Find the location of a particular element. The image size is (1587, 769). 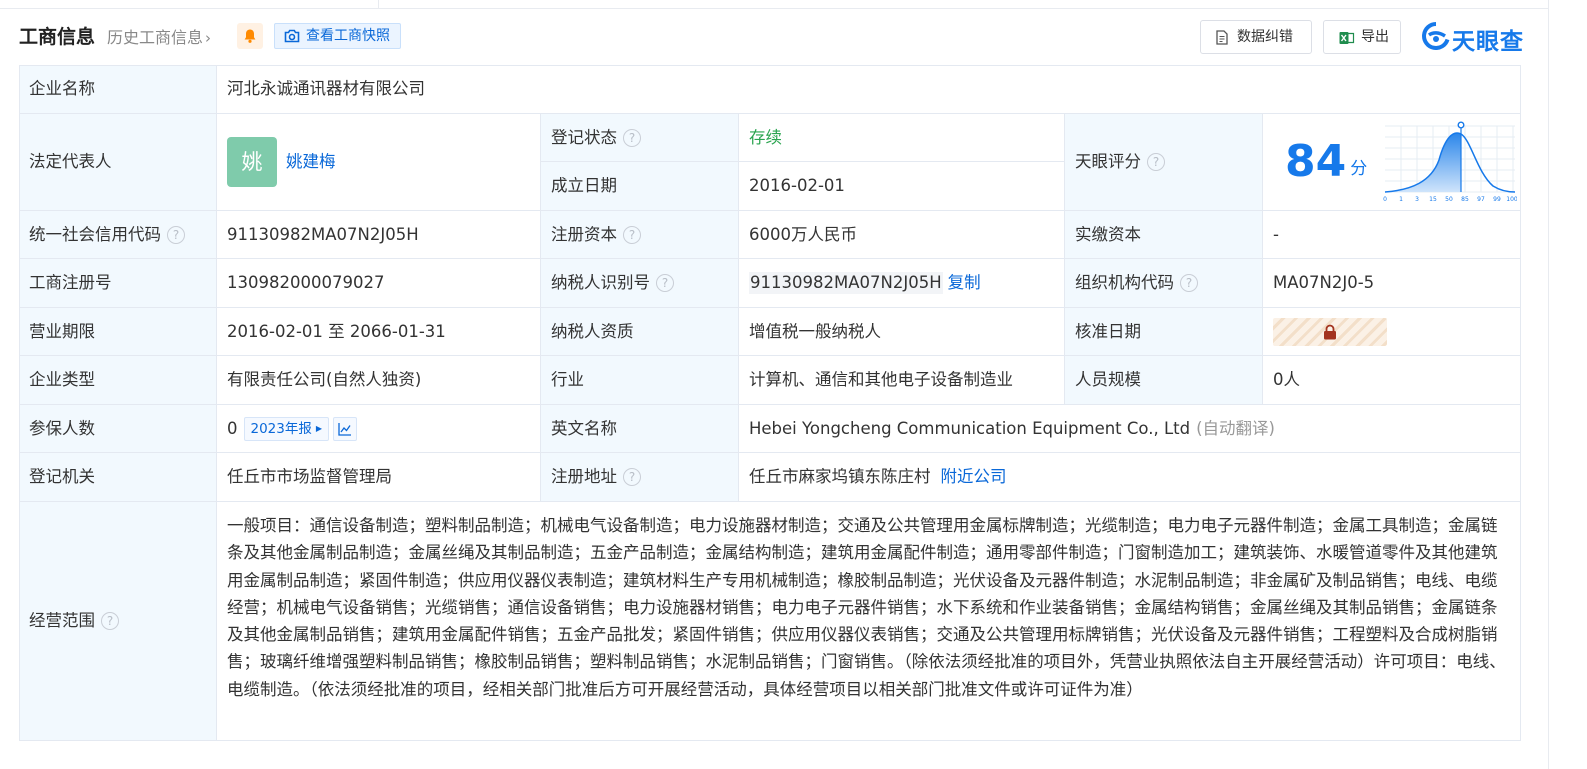

taxpayer-id-value: 91130982MA07N2J05H is located at coordinates (846, 283).